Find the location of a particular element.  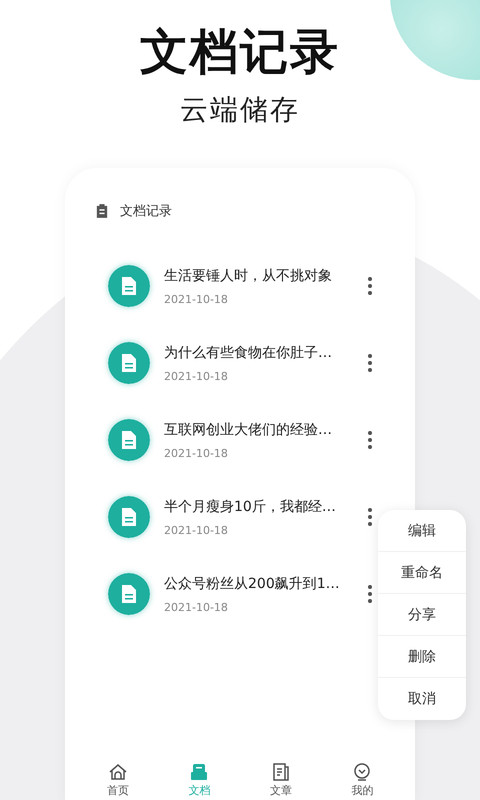

menu-item: 取消 is located at coordinates (422, 699).